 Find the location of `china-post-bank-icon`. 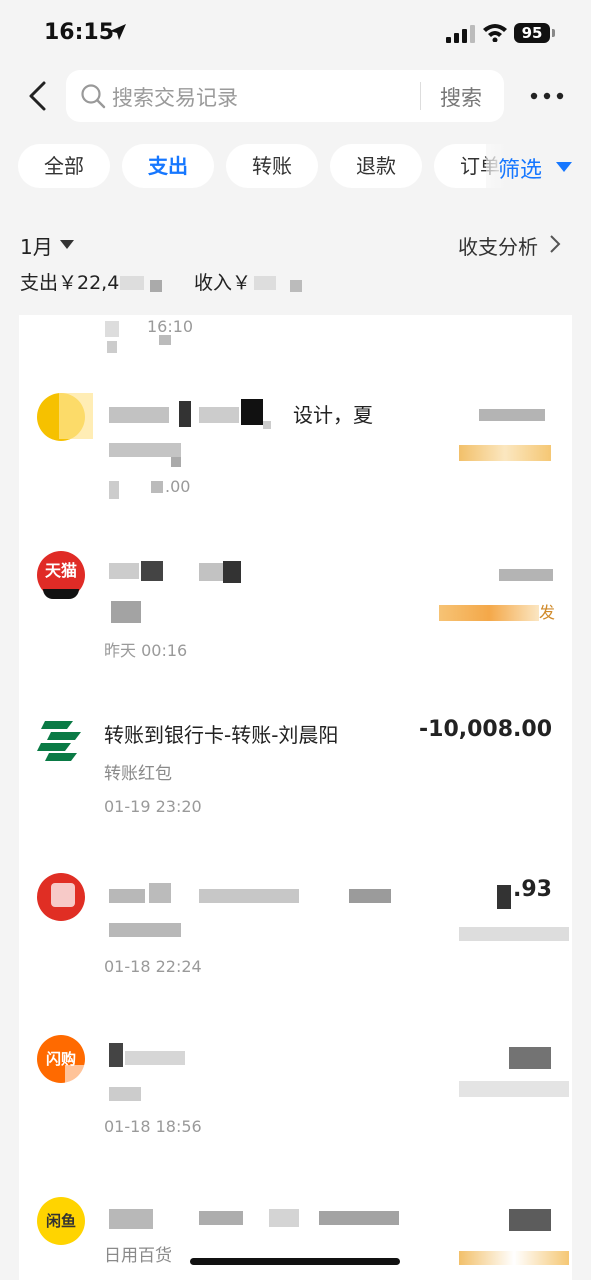

china-post-bank-icon is located at coordinates (59, 741).